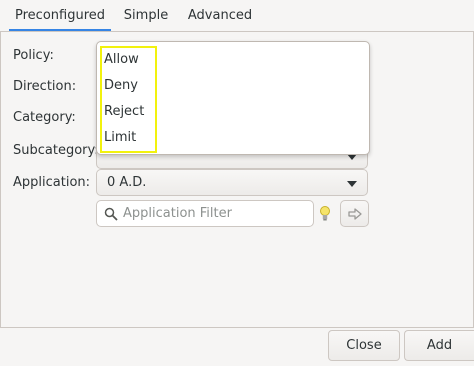 The width and height of the screenshot is (474, 366). Describe the element at coordinates (127, 182) in the screenshot. I see `application-value: 0 A.D.` at that location.